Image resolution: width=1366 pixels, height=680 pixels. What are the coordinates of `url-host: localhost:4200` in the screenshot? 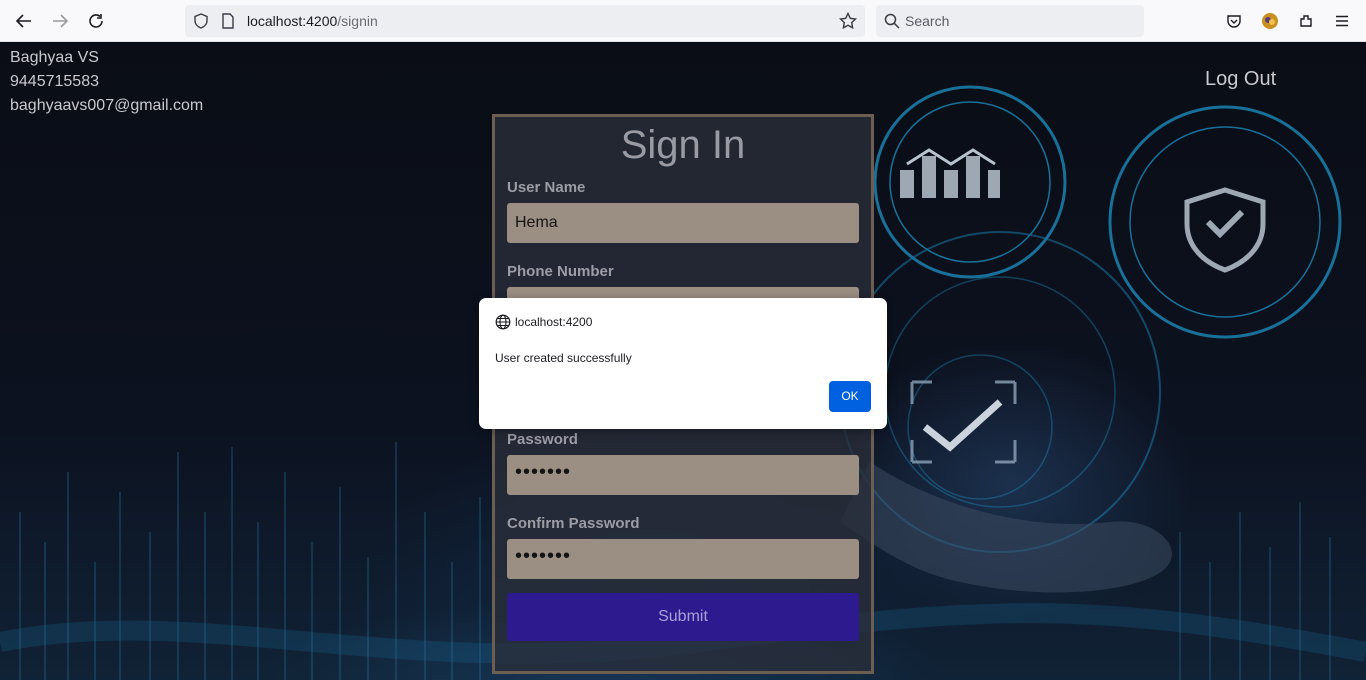 It's located at (292, 21).